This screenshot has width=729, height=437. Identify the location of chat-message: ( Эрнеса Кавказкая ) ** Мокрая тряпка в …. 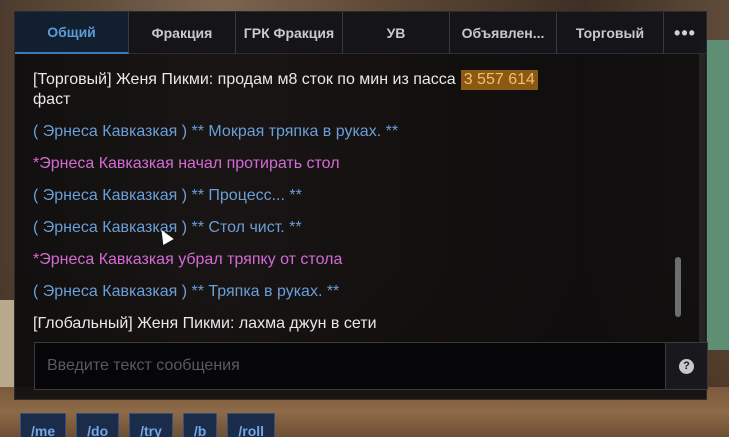
(216, 131).